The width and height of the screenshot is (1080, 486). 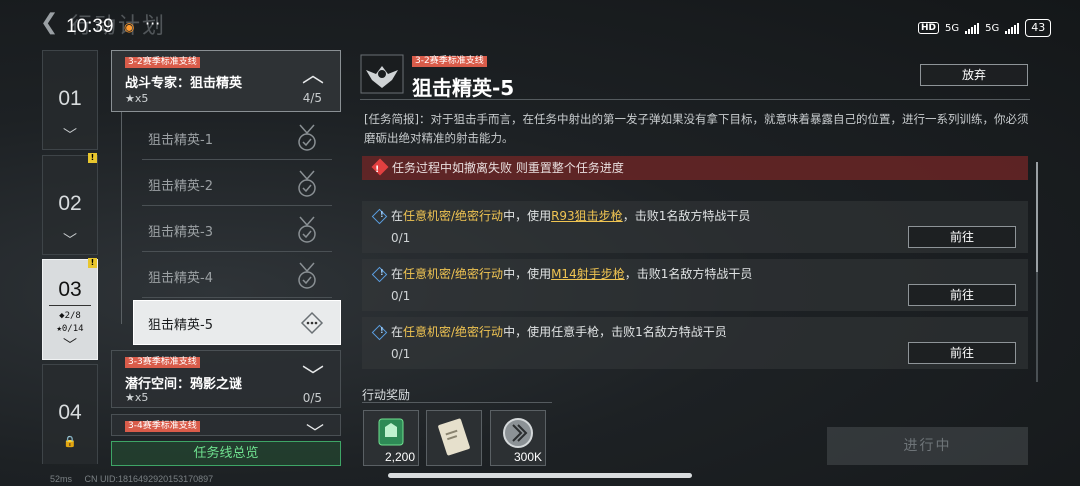 I want to click on chapter-number: 01, so click(x=70, y=98).